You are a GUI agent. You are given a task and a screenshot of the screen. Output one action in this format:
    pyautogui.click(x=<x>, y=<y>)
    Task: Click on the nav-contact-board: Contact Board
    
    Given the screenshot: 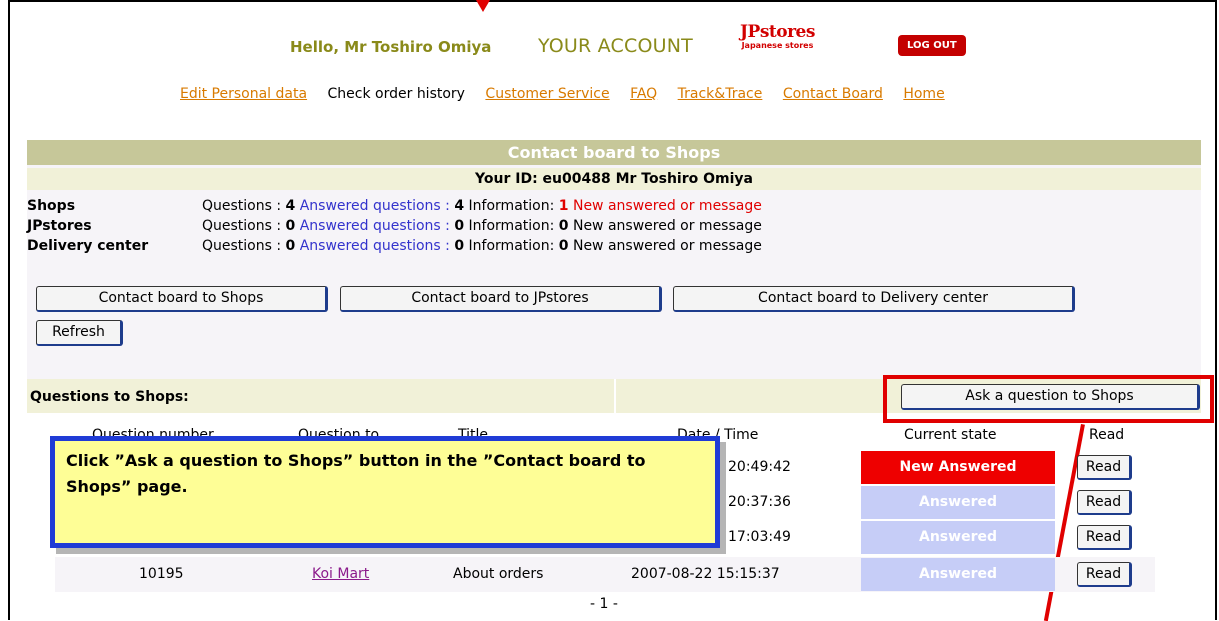 What is the action you would take?
    pyautogui.click(x=833, y=94)
    